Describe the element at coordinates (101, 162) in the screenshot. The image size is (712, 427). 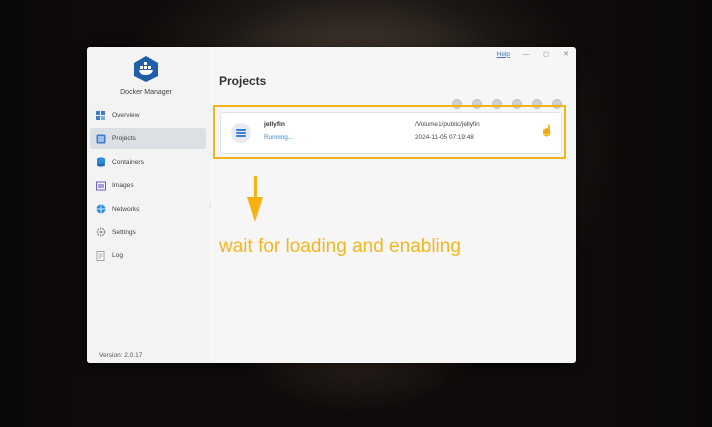
I see `containers-icon` at that location.